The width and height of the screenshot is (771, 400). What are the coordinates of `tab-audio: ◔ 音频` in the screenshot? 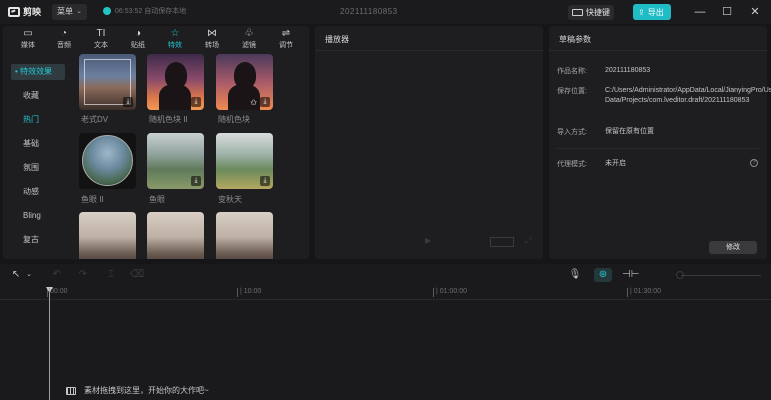 It's located at (64, 39).